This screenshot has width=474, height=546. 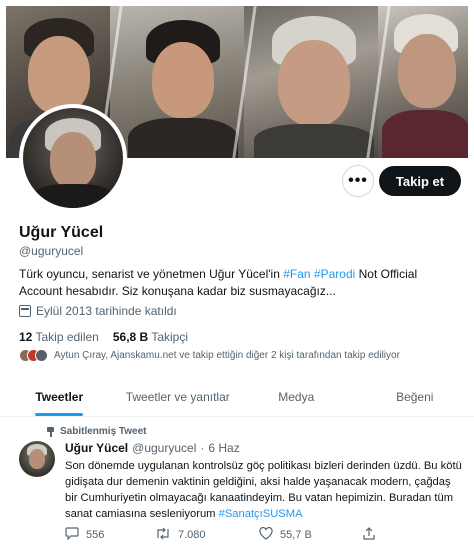 I want to click on following-label: Takip edilen, so click(x=67, y=337).